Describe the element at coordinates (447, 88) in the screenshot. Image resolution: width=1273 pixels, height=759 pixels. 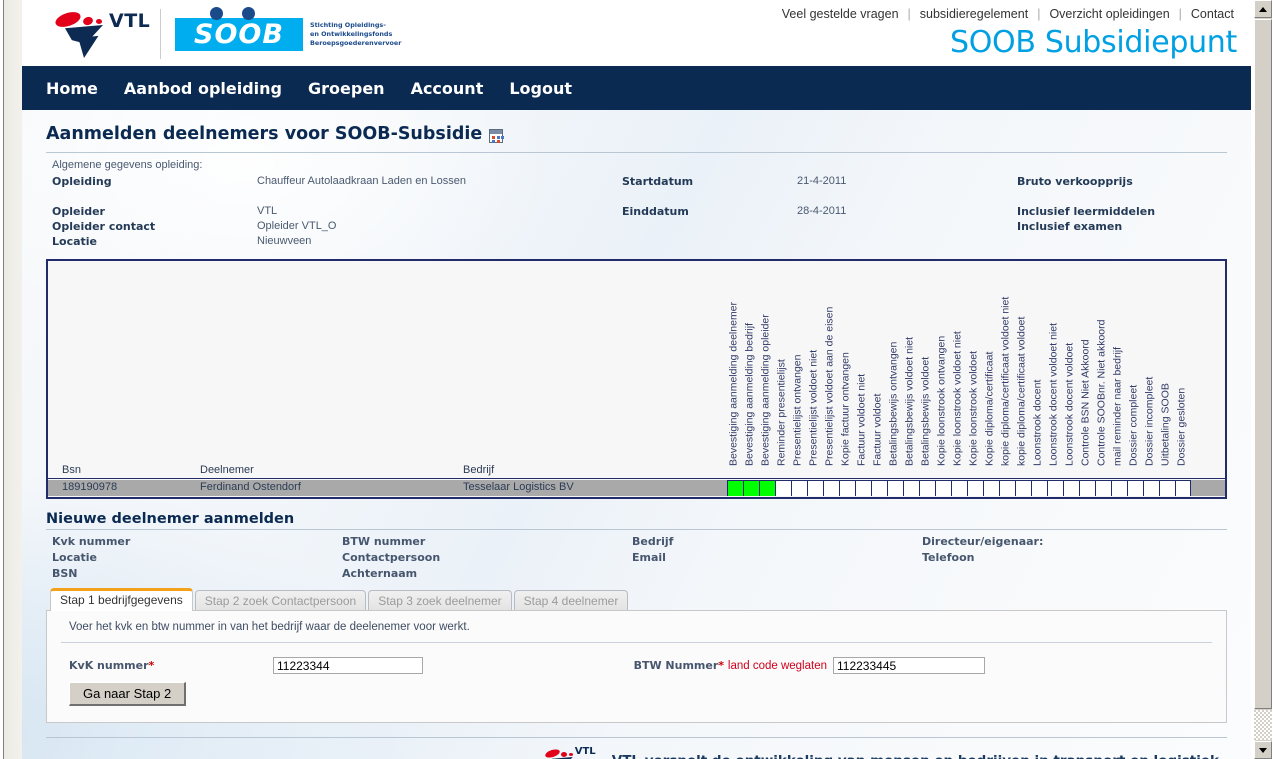
I see `nav-item-account: Account` at that location.